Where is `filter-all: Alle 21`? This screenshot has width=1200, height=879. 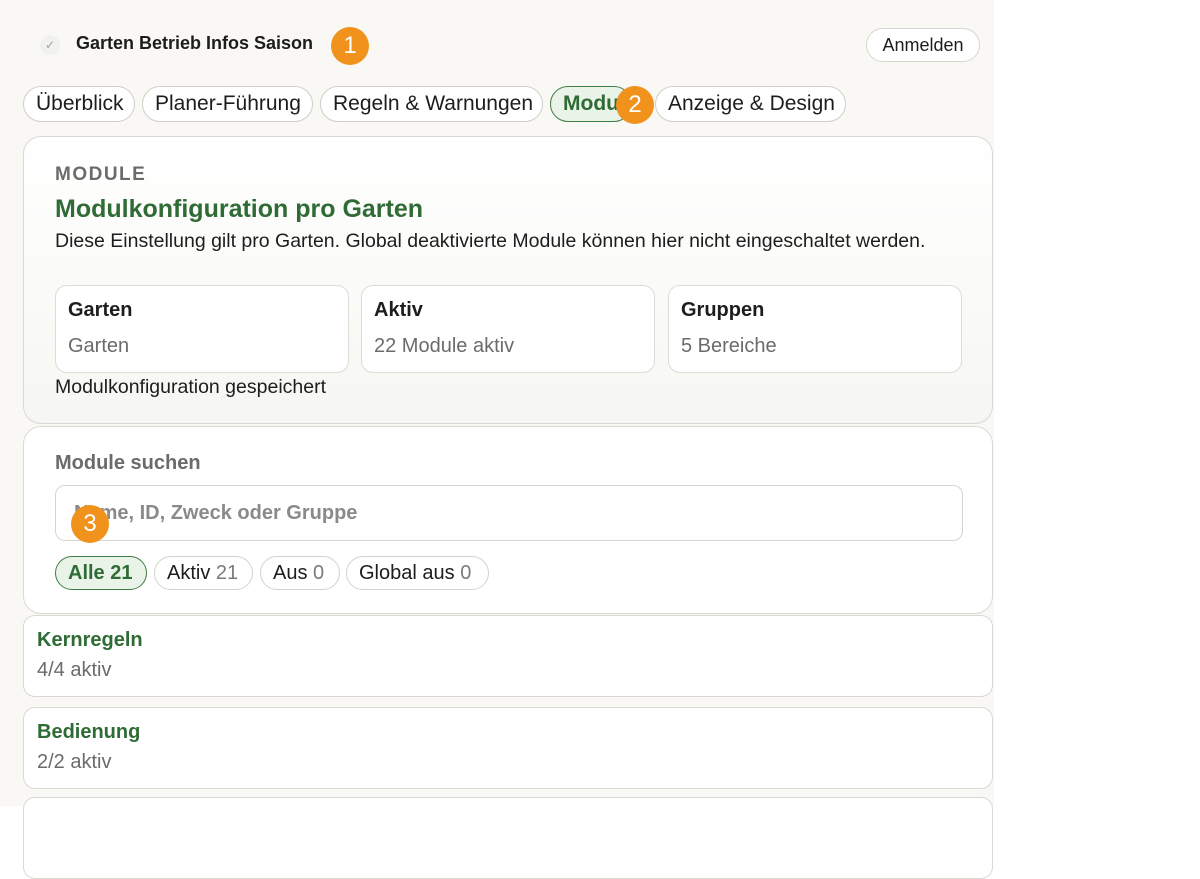
filter-all: Alle 21 is located at coordinates (101, 573).